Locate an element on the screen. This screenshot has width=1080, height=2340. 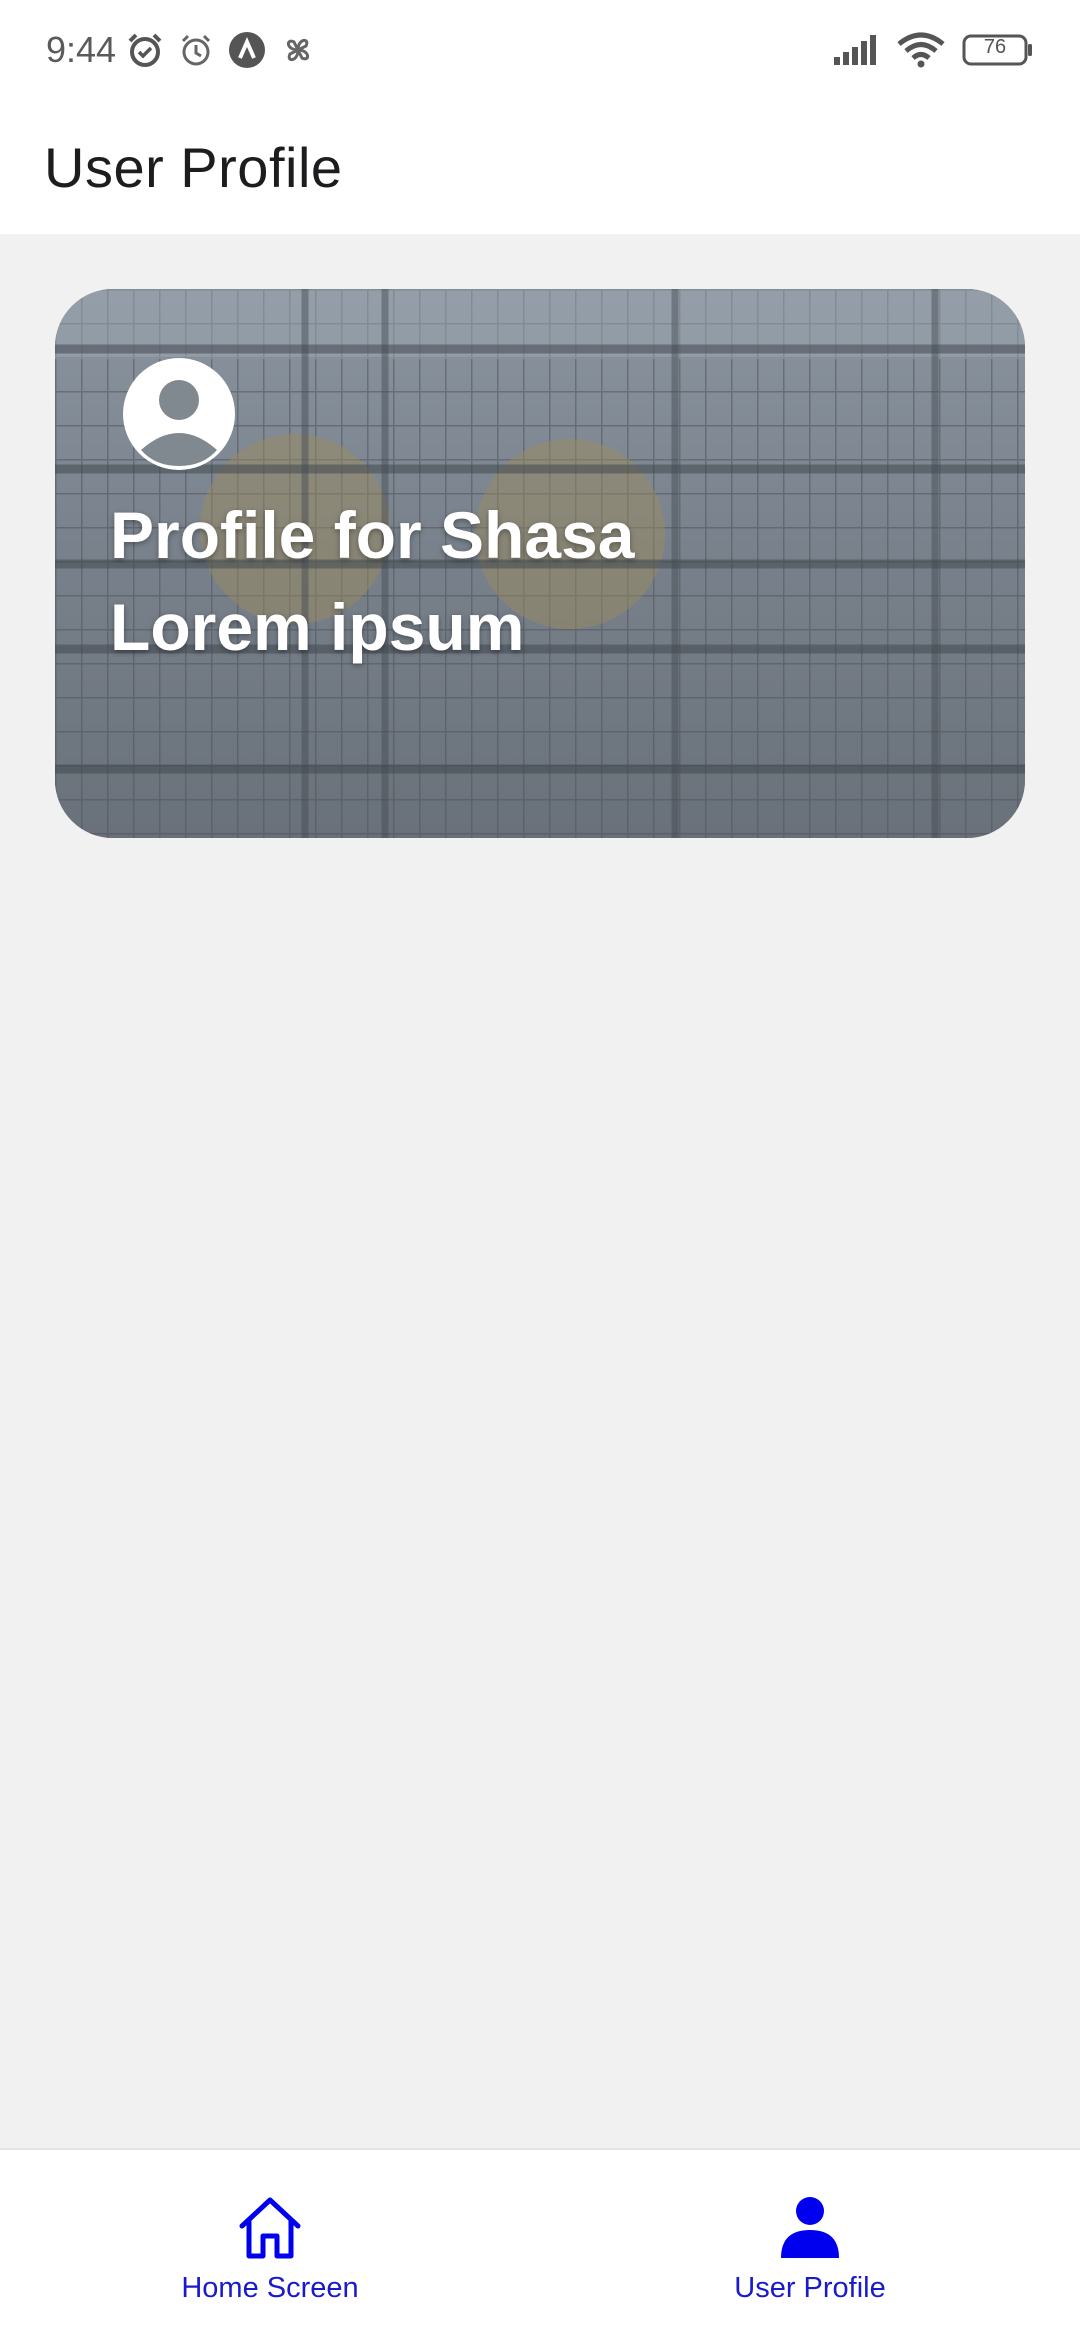
profile-card-title: Profile for Shasa Lorem ipsum is located at coordinates (550, 581).